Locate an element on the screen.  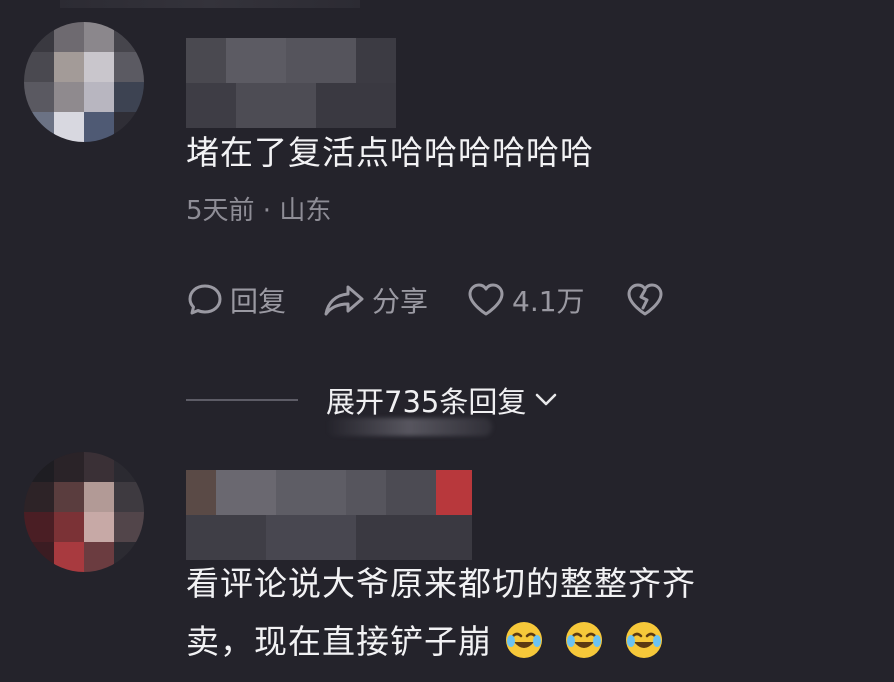
like-button: 4.1万 is located at coordinates (525, 300).